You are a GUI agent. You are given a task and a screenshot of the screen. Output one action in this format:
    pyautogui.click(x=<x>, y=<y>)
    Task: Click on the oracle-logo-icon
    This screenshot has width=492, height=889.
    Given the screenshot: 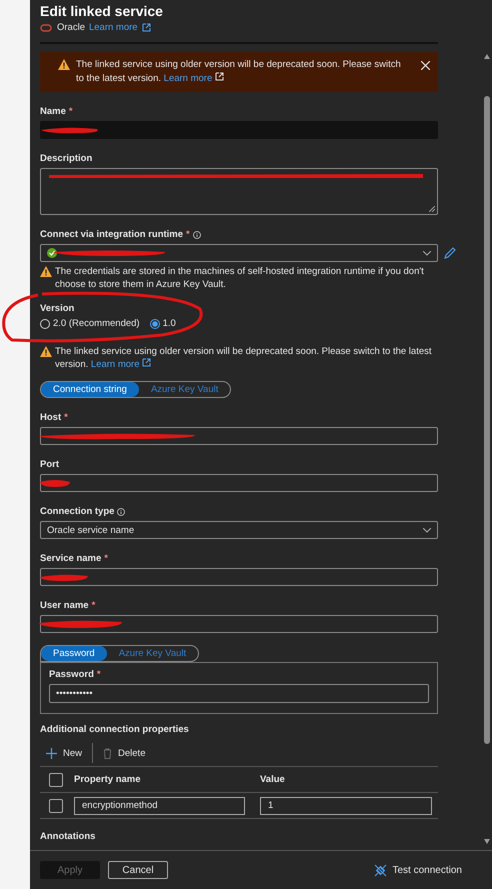 What is the action you would take?
    pyautogui.click(x=46, y=28)
    